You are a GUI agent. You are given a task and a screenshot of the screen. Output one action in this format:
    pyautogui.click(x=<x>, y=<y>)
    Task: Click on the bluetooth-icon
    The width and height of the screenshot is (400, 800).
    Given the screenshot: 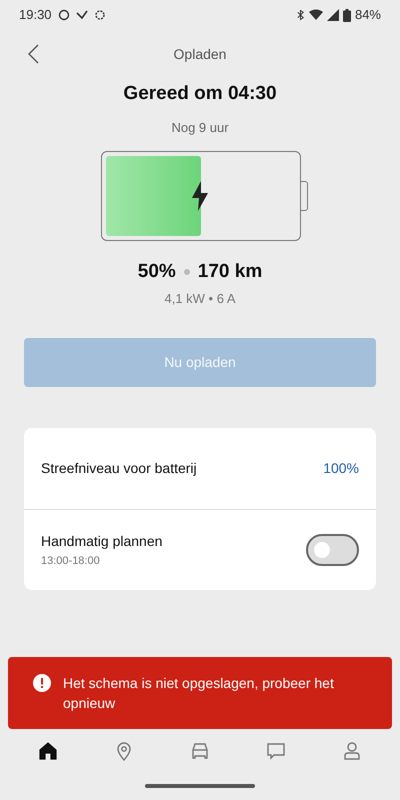 What is the action you would take?
    pyautogui.click(x=300, y=15)
    